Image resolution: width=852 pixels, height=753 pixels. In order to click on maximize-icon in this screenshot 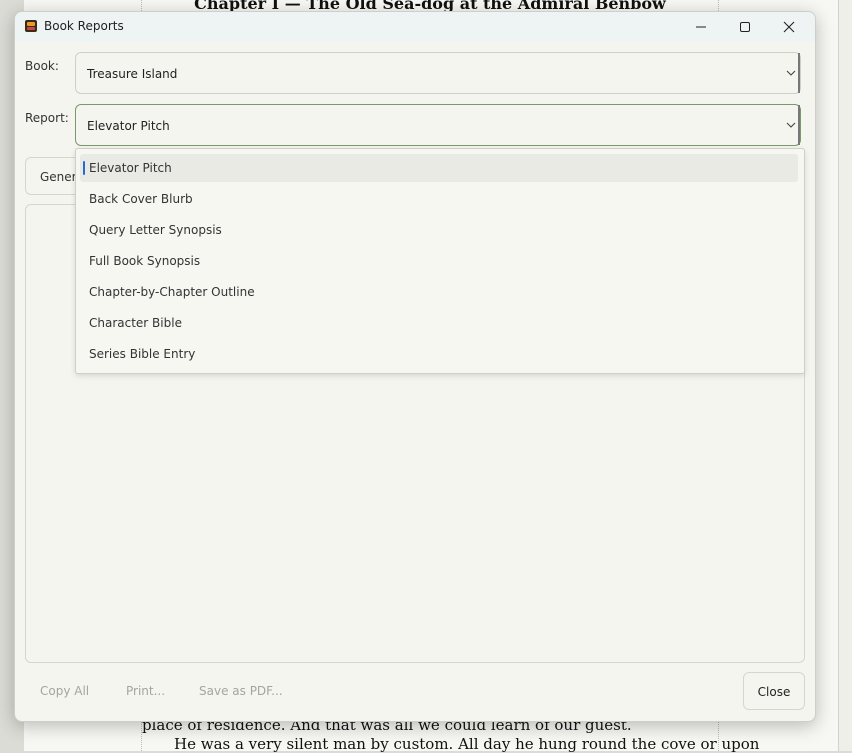, I will do `click(745, 27)`.